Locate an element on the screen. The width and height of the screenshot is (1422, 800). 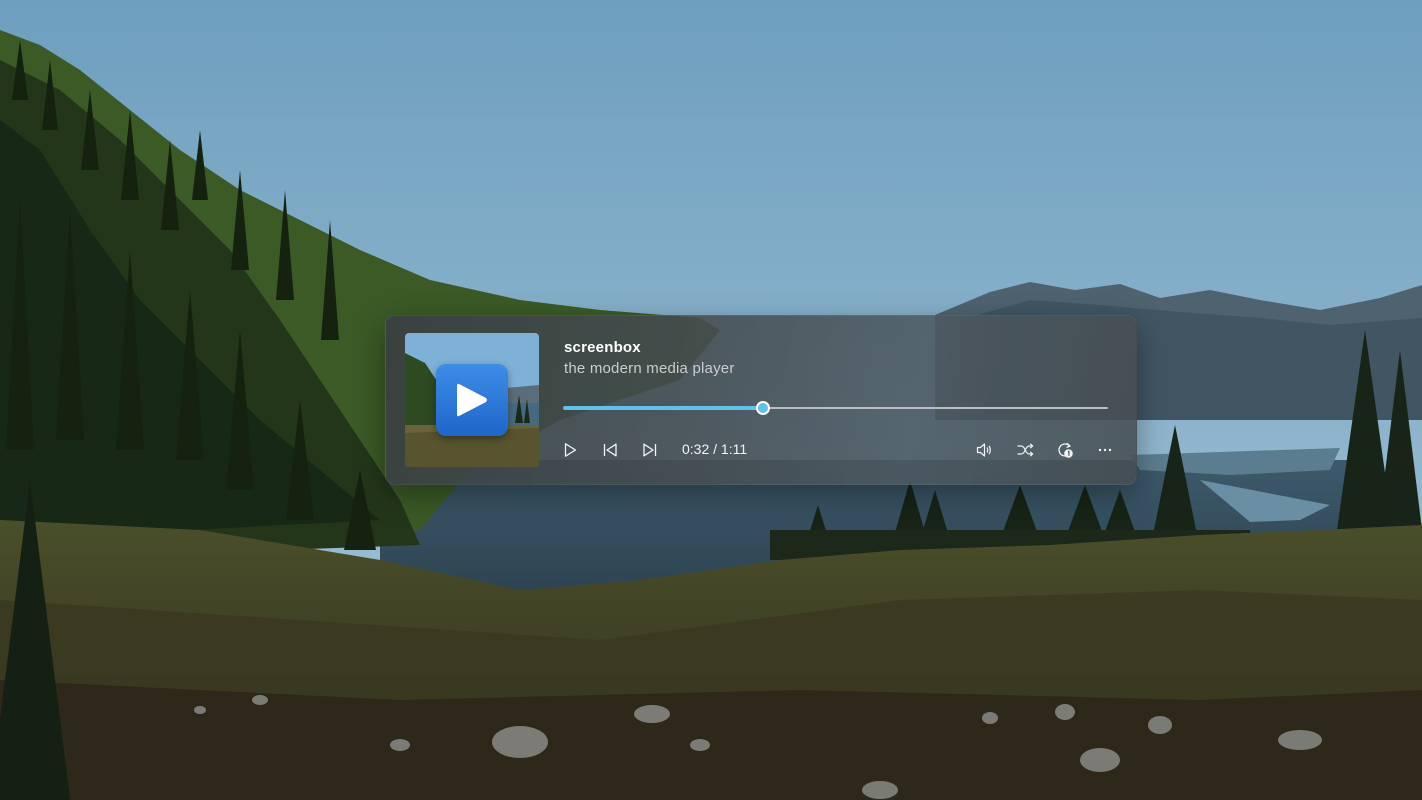
shuffle-icon is located at coordinates (1025, 450).